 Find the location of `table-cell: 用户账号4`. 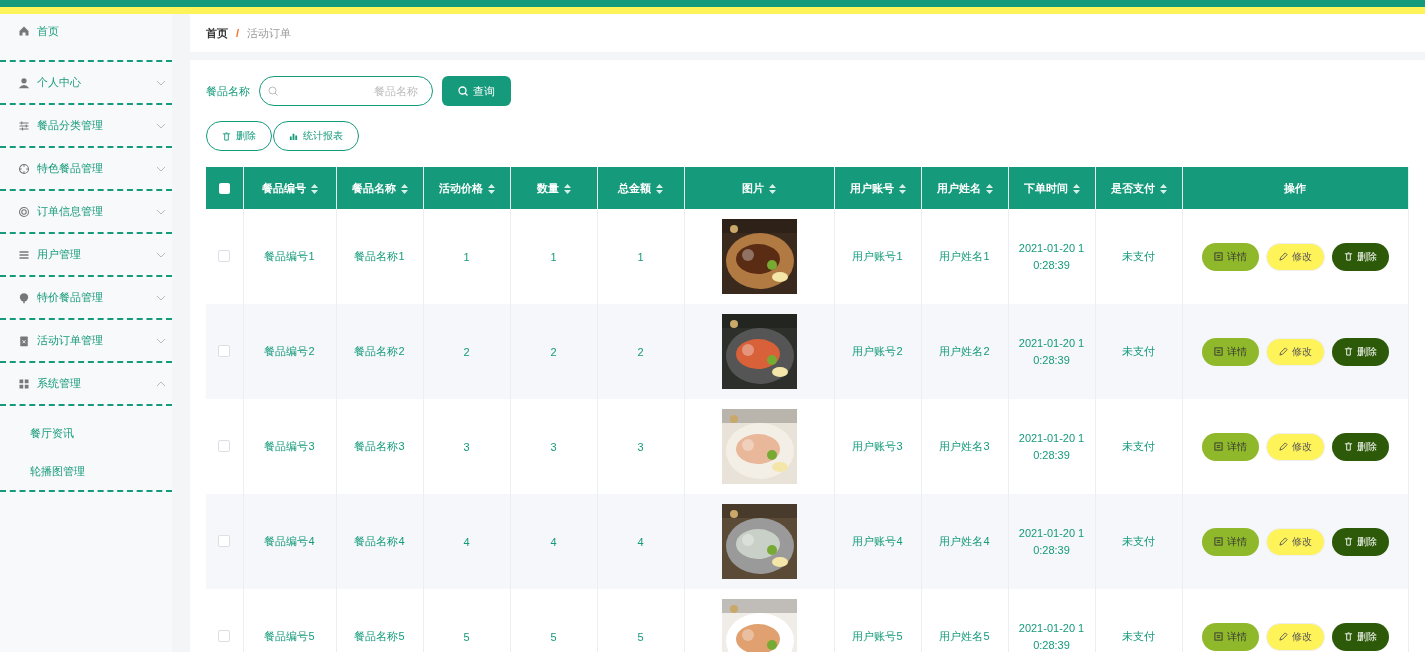

table-cell: 用户账号4 is located at coordinates (877, 541).